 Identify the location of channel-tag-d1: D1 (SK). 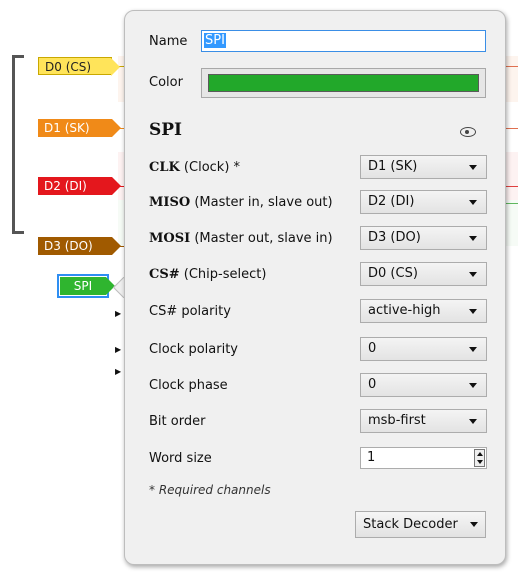
(79, 128).